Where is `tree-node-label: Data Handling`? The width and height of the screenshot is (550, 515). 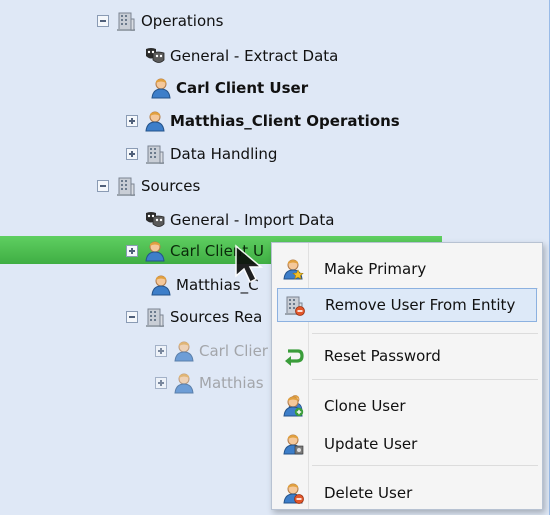
tree-node-label: Data Handling is located at coordinates (224, 154).